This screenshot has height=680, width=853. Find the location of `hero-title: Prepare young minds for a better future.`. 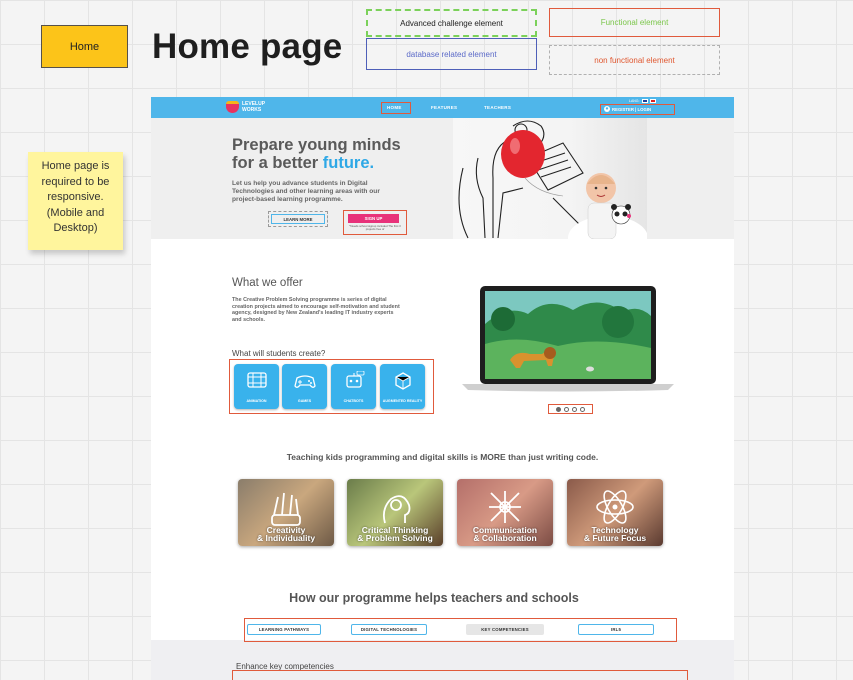

hero-title: Prepare young minds for a better future. is located at coordinates (316, 154).